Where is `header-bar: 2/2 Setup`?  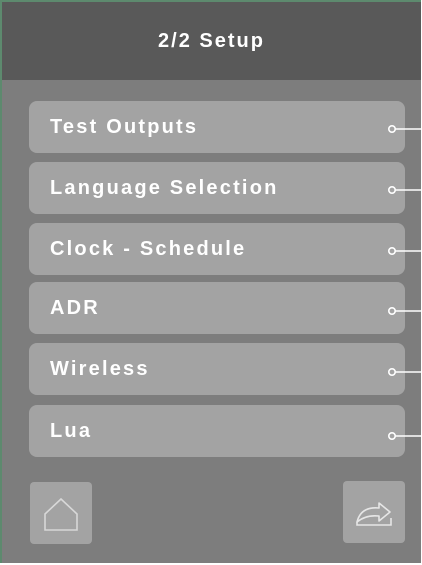
header-bar: 2/2 Setup is located at coordinates (211, 41).